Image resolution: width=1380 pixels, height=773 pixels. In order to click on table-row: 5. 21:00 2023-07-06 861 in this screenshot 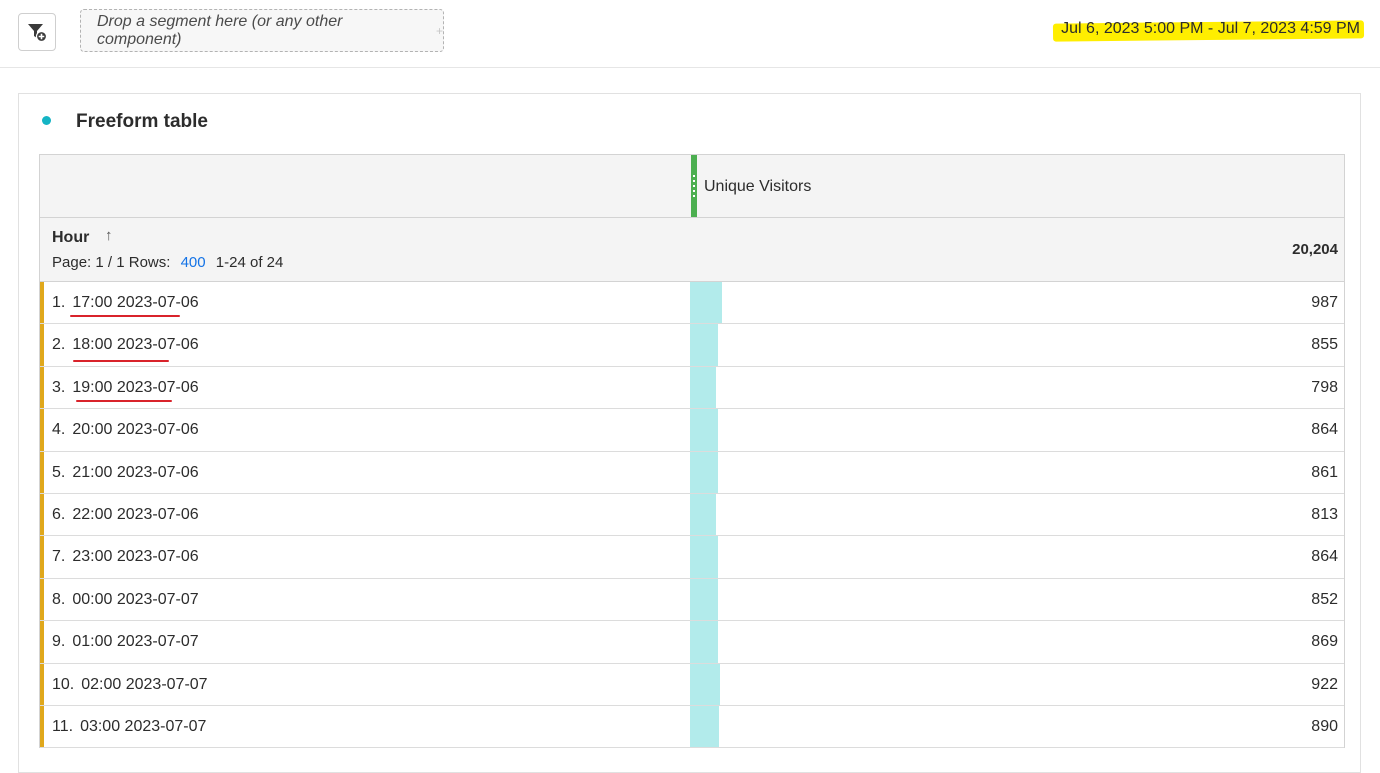, I will do `click(692, 472)`.